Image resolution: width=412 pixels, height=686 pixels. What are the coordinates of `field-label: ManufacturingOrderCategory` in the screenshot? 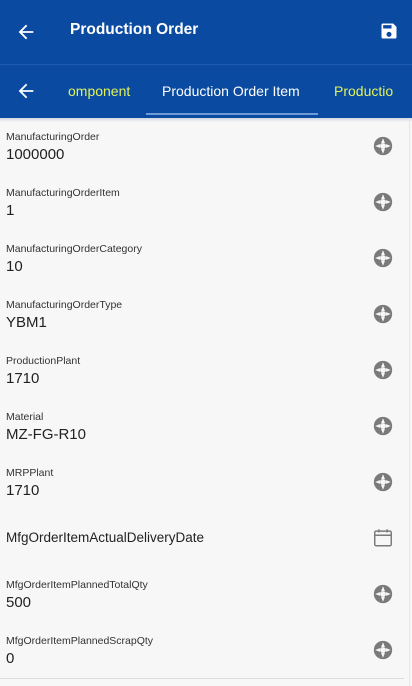 It's located at (74, 249).